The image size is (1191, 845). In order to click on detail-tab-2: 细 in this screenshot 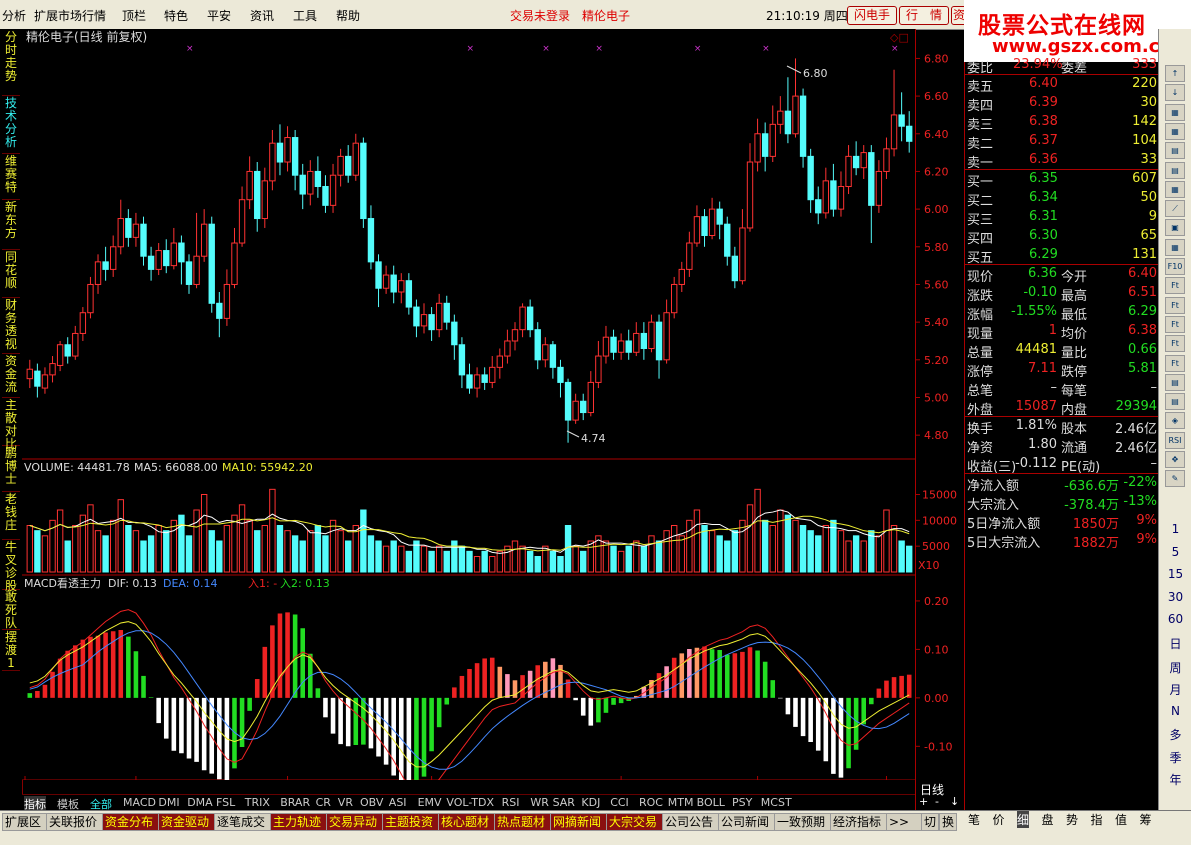, I will do `click(1023, 819)`.